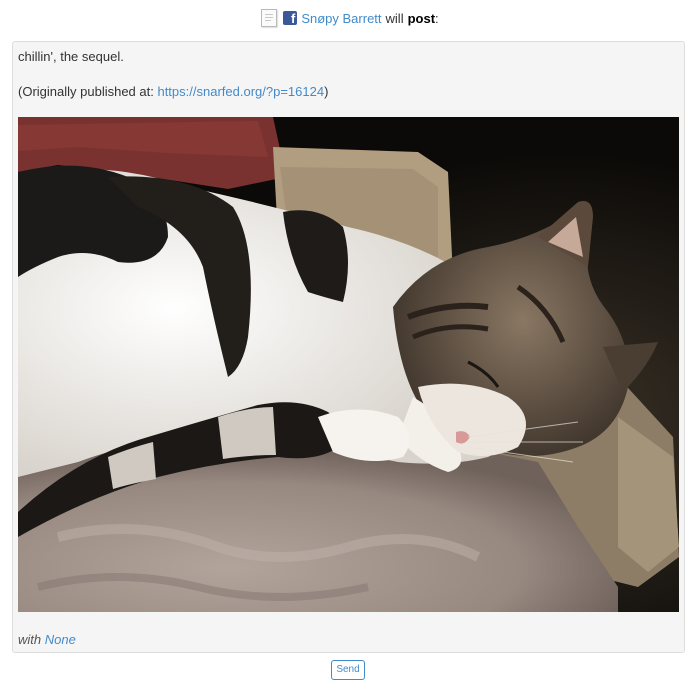 This screenshot has width=700, height=695. Describe the element at coordinates (60, 639) in the screenshot. I see `with-value-link: None` at that location.